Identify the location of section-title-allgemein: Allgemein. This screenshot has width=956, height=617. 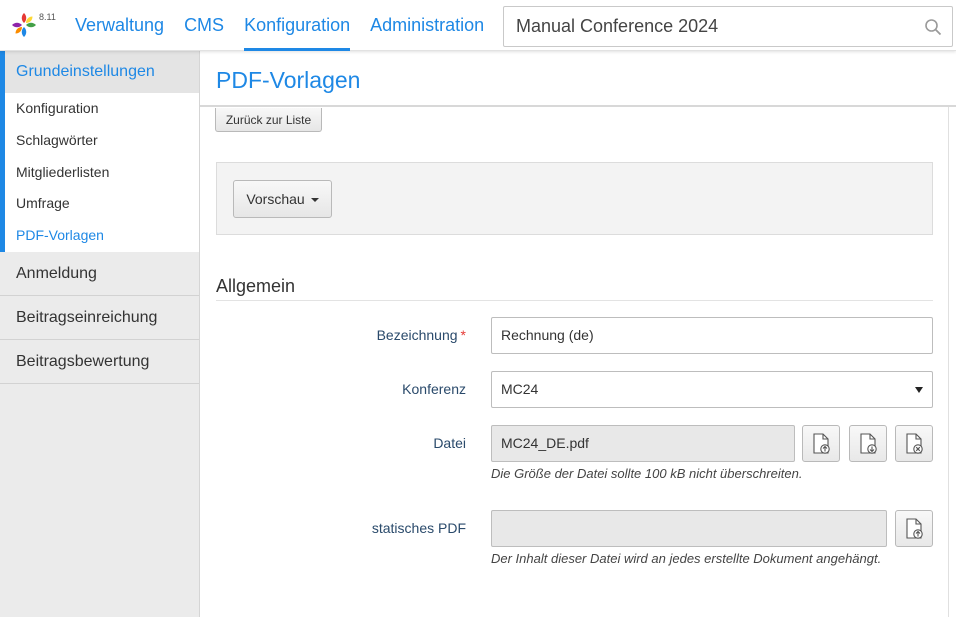
(256, 286).